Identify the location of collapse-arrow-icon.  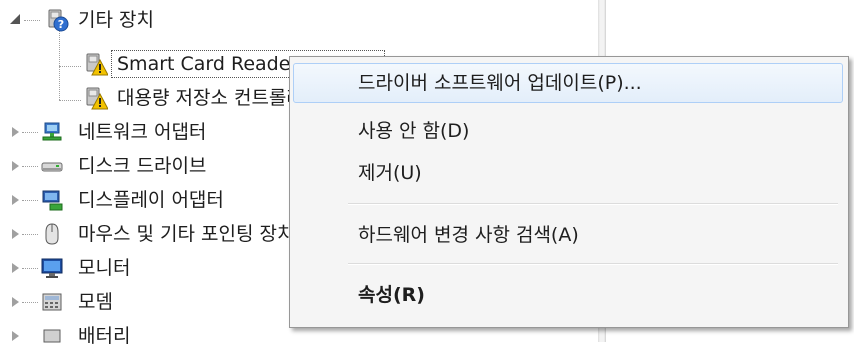
(15, 19).